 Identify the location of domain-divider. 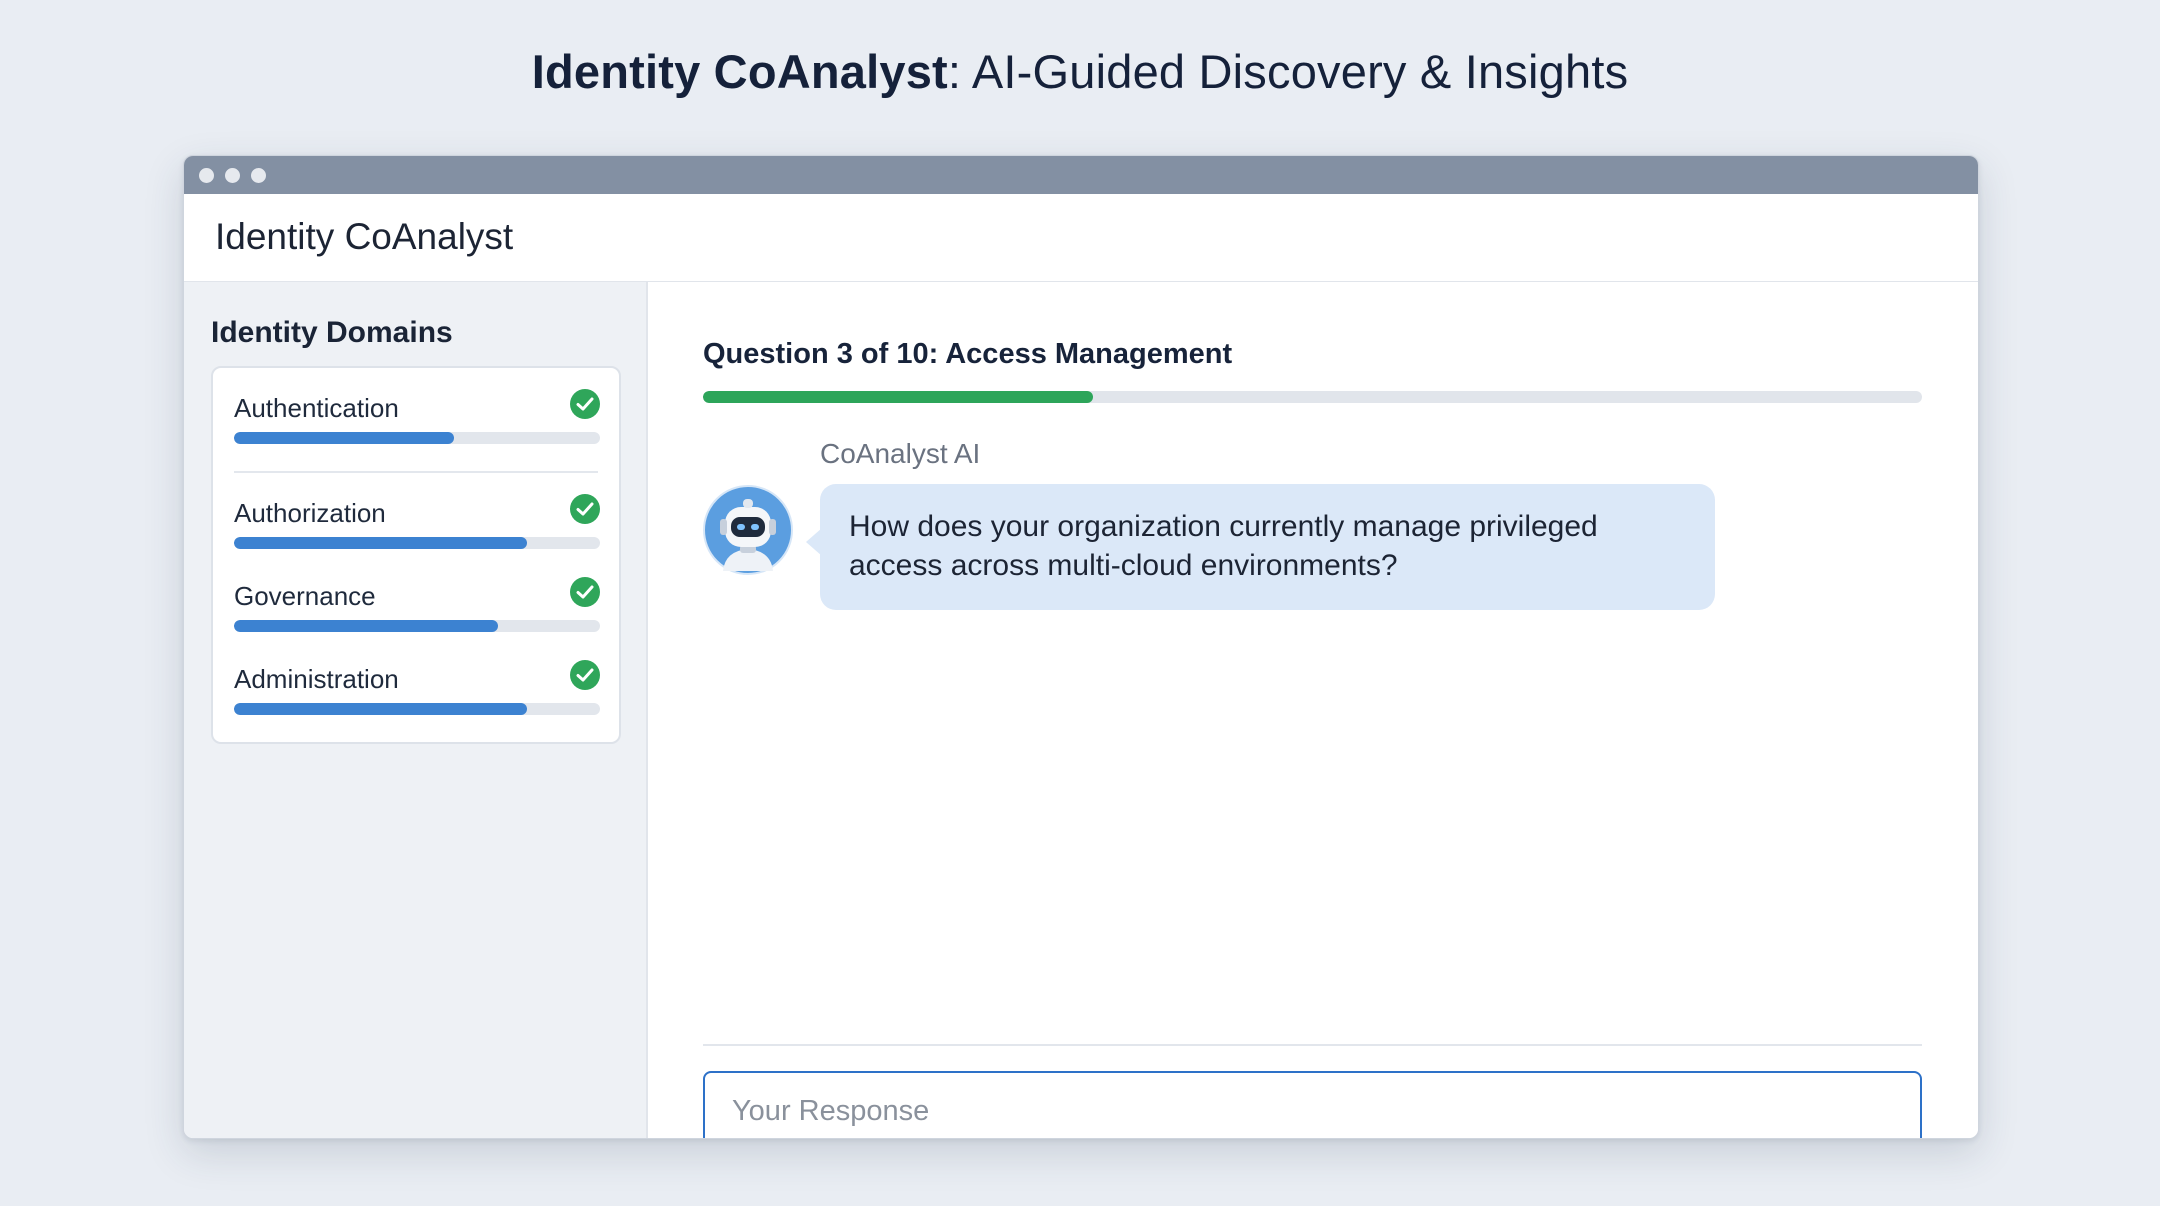
(416, 472).